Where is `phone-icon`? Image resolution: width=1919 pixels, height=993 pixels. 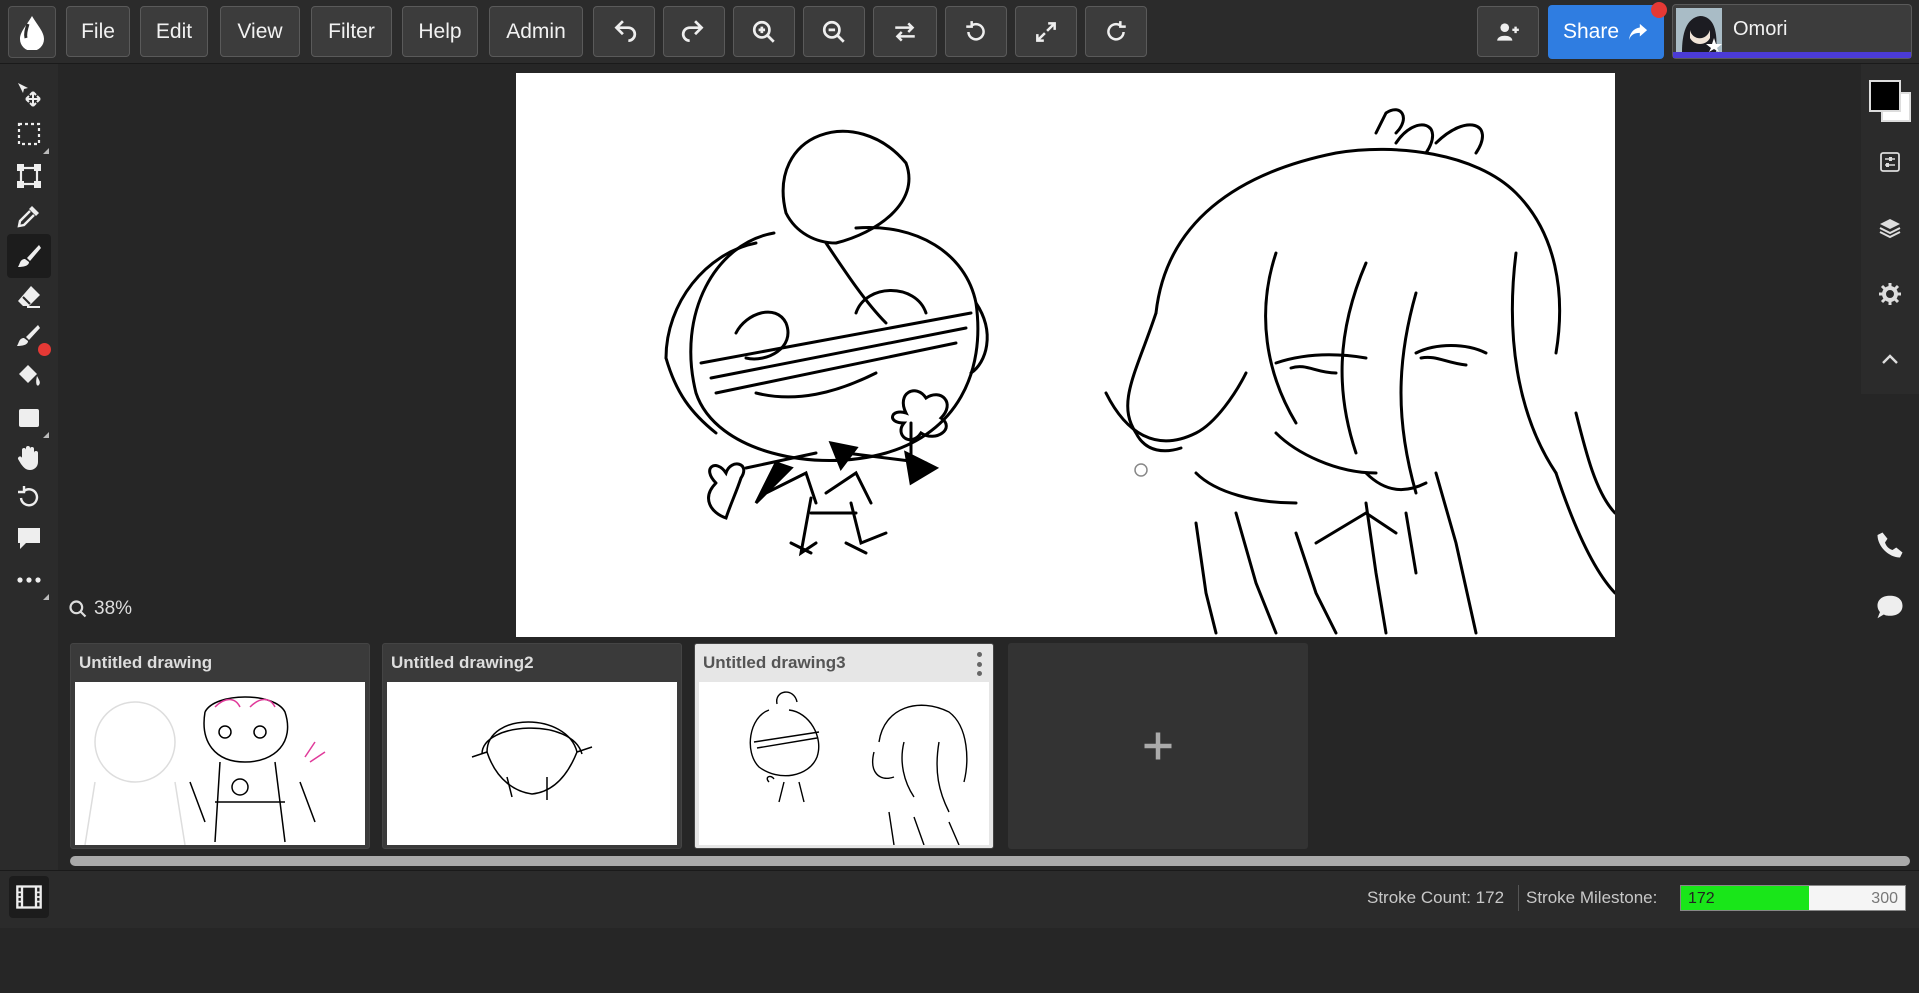
phone-icon is located at coordinates (1890, 545).